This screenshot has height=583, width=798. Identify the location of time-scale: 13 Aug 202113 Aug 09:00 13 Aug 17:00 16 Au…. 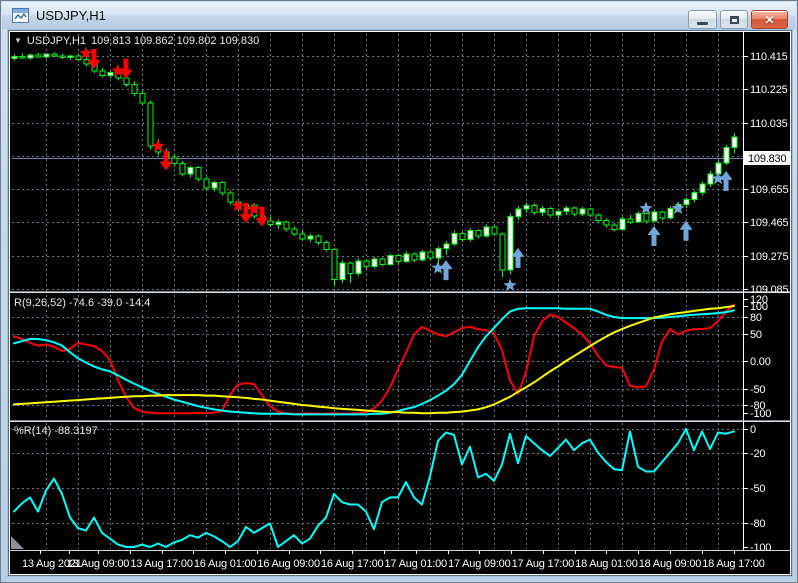
(393, 560).